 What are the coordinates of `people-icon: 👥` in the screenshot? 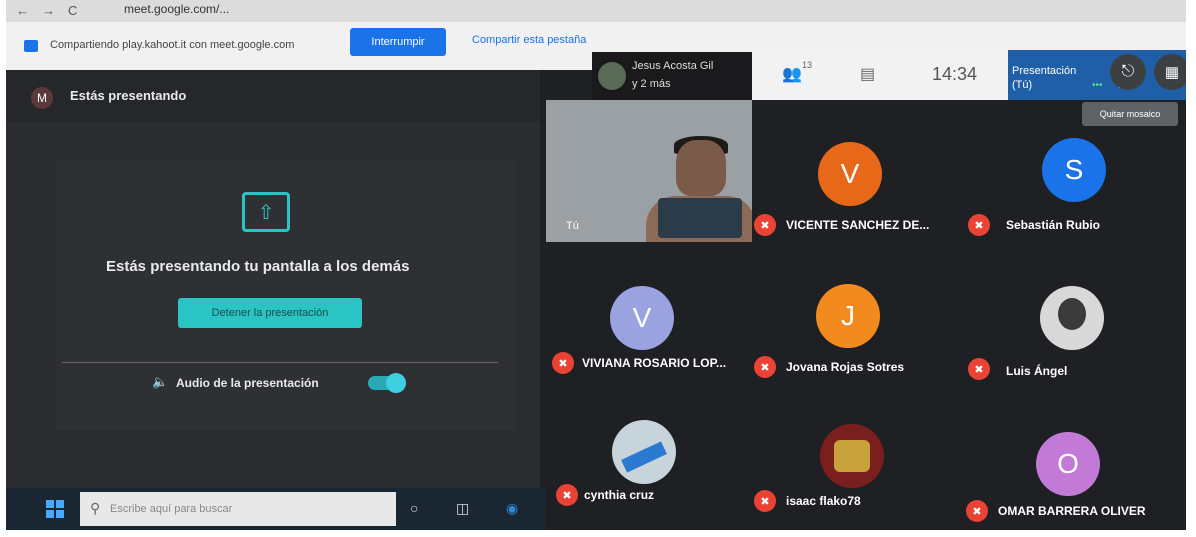 It's located at (792, 74).